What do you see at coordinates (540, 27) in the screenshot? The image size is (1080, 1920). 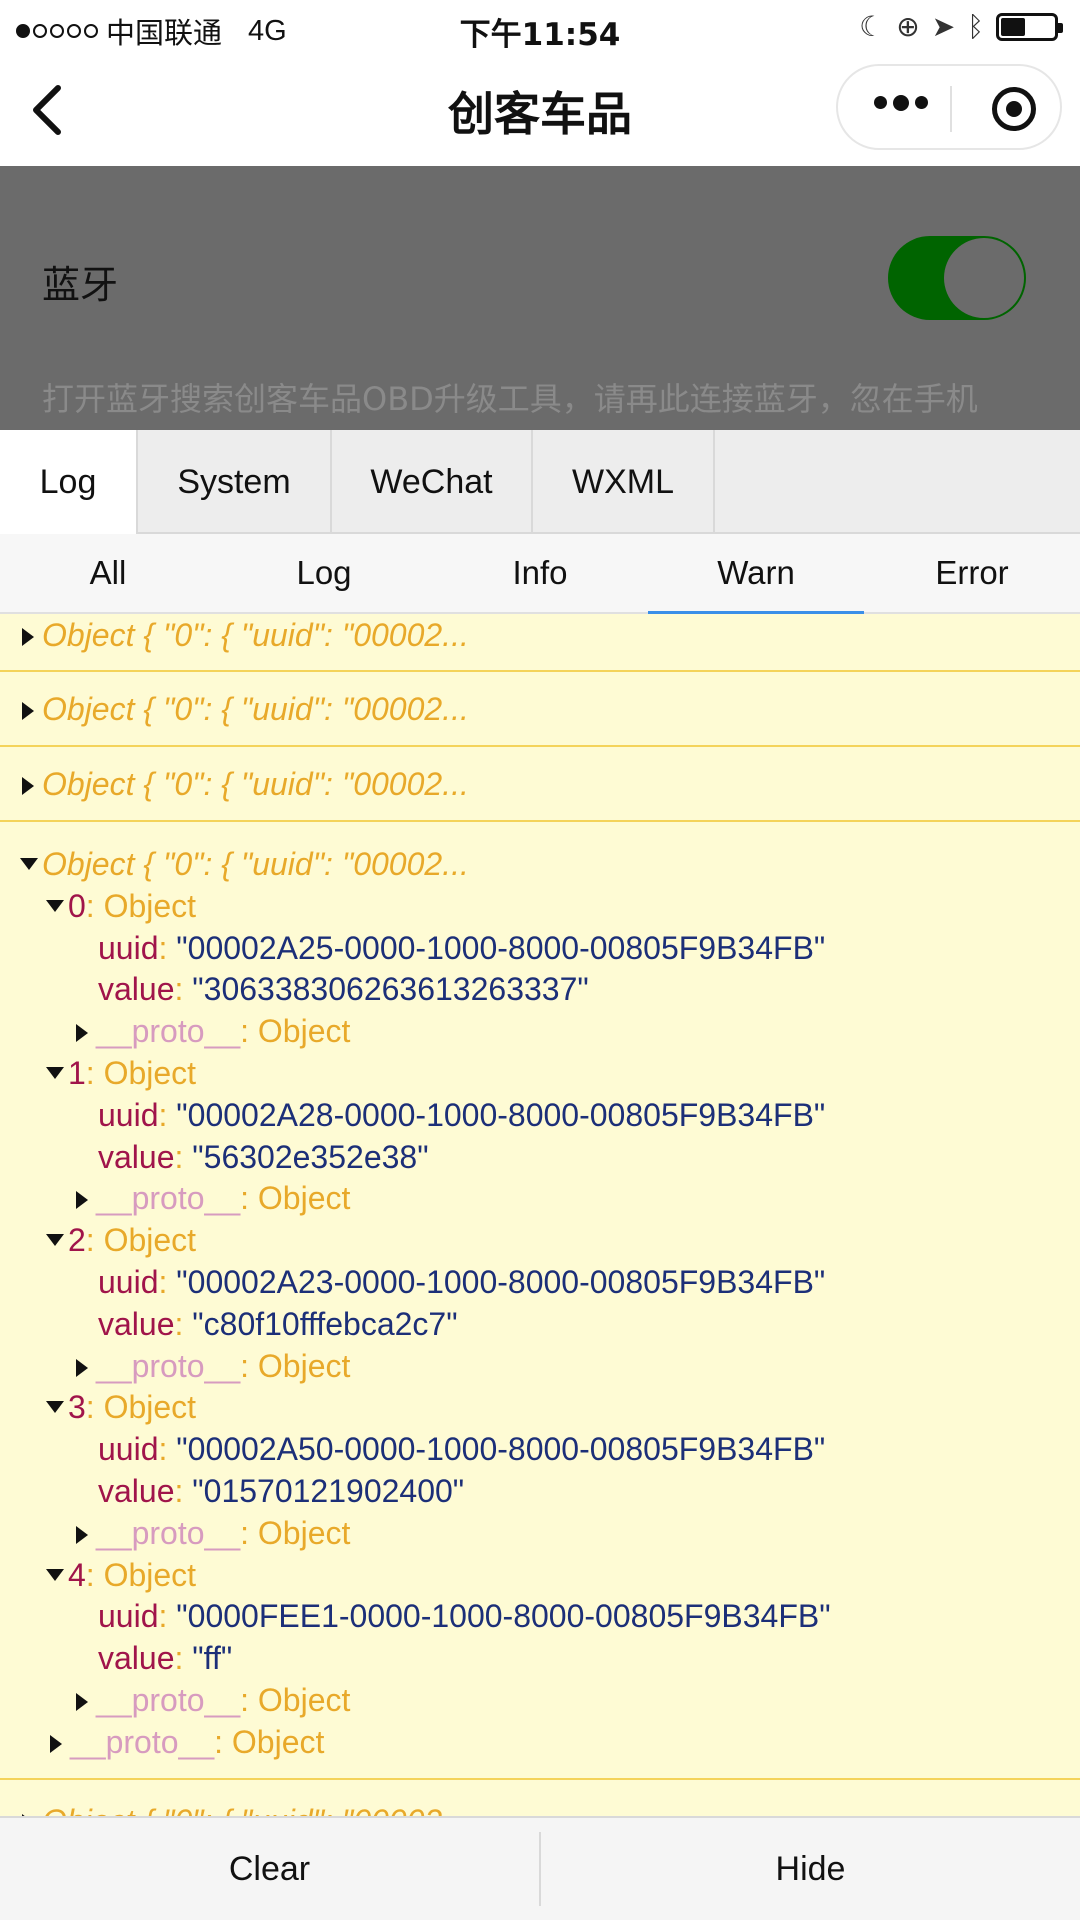 I see `status-bar: 中国联通 4G 下午11:54 ☾ ⊕ ➤ ᛒ` at bounding box center [540, 27].